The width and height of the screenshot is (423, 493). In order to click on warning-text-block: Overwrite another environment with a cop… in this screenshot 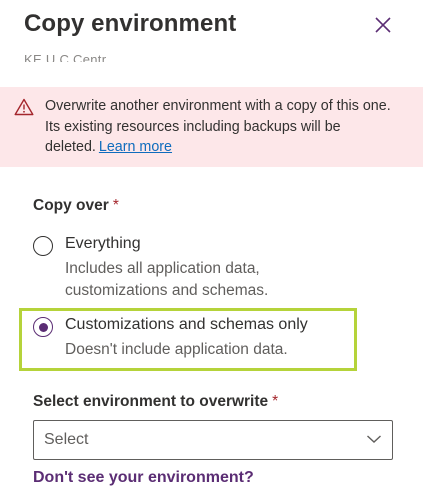, I will do `click(225, 127)`.